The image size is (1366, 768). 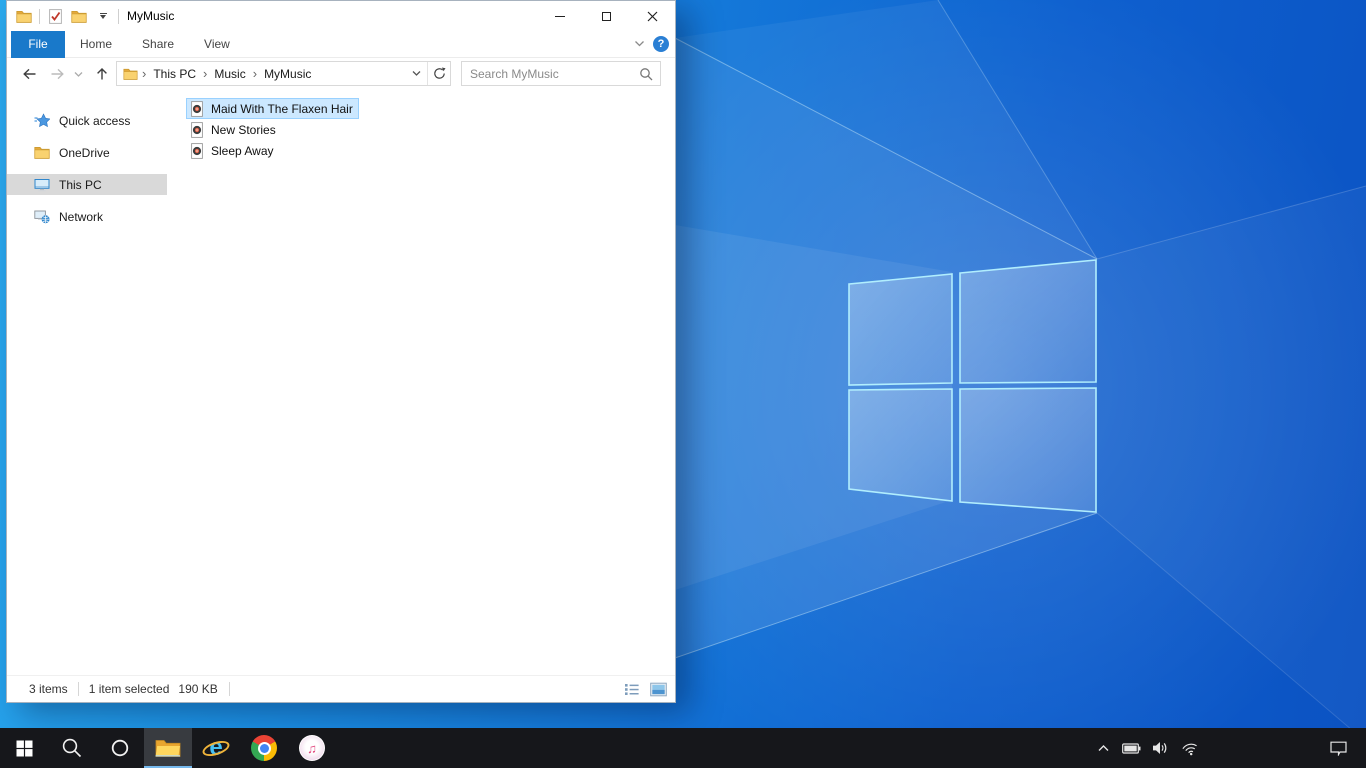 What do you see at coordinates (42, 120) in the screenshot?
I see `quick-access-star-icon` at bounding box center [42, 120].